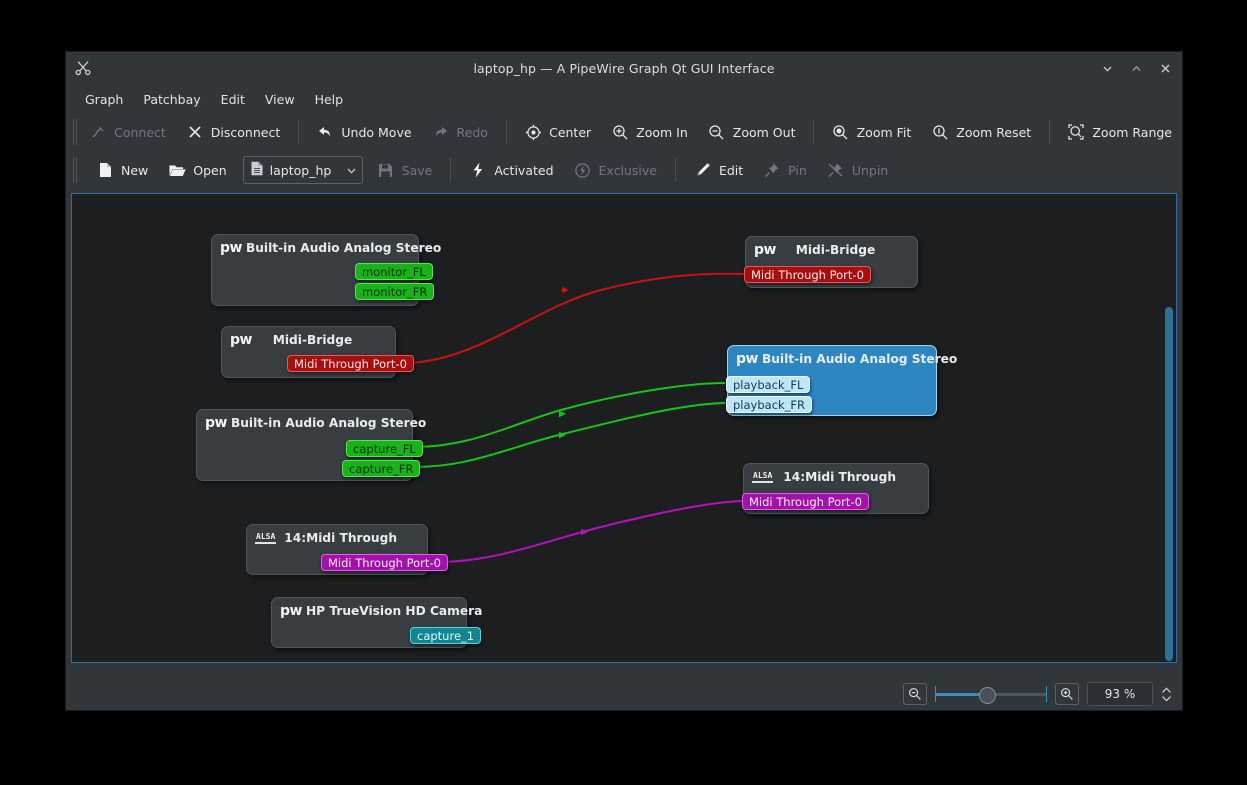 Image resolution: width=1247 pixels, height=785 pixels. I want to click on zoom-out-icon, so click(915, 694).